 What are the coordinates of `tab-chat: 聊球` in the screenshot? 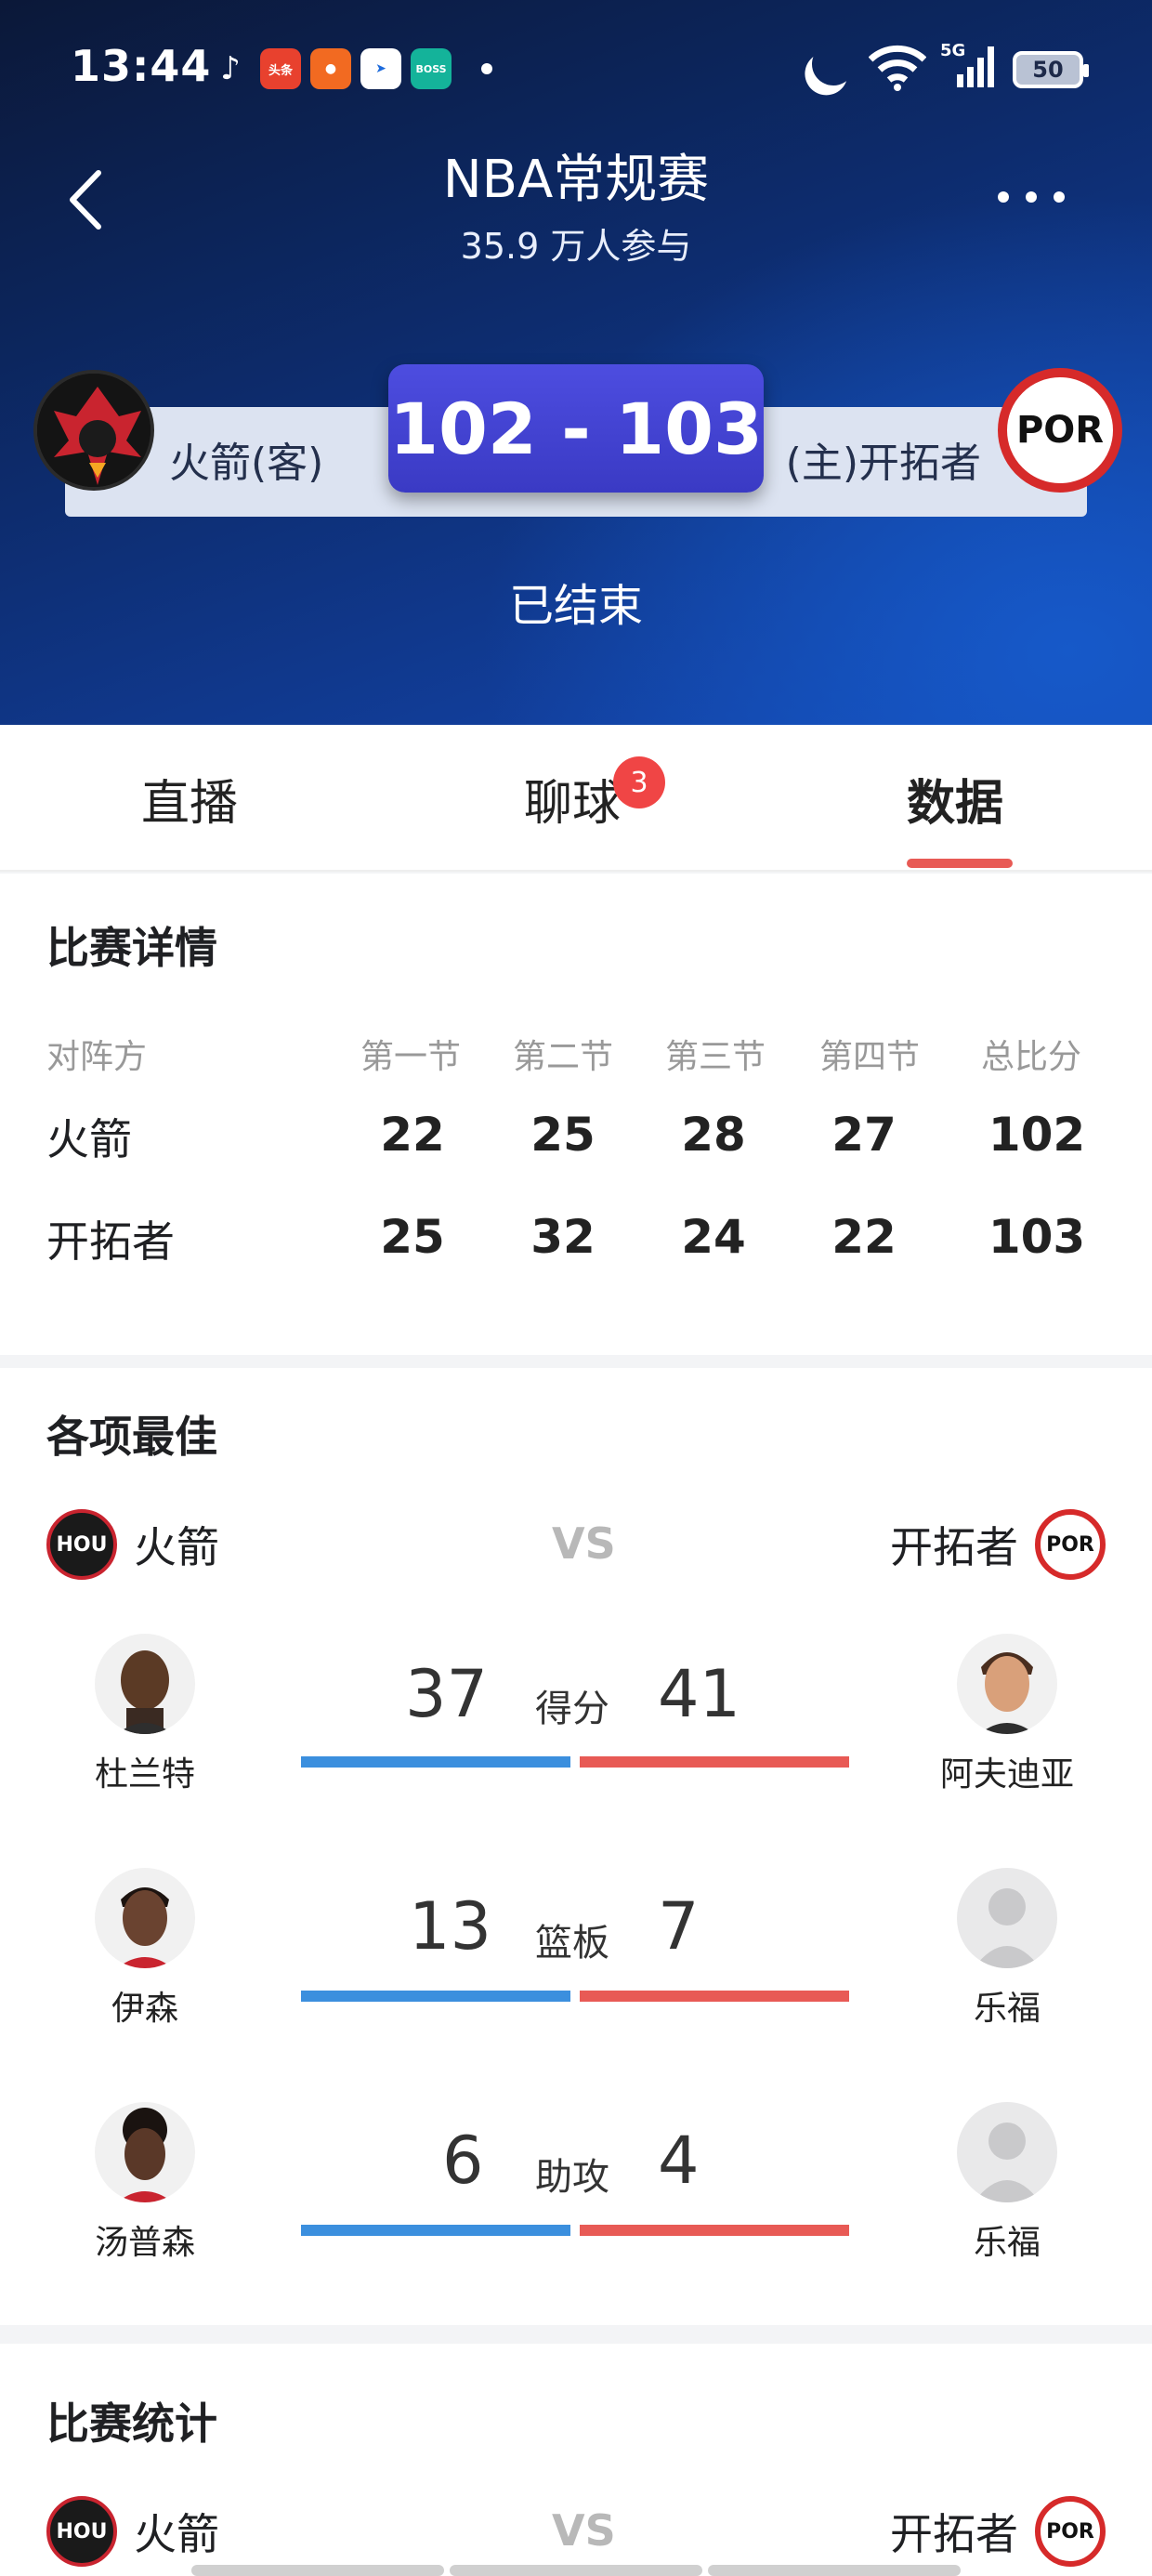 It's located at (572, 799).